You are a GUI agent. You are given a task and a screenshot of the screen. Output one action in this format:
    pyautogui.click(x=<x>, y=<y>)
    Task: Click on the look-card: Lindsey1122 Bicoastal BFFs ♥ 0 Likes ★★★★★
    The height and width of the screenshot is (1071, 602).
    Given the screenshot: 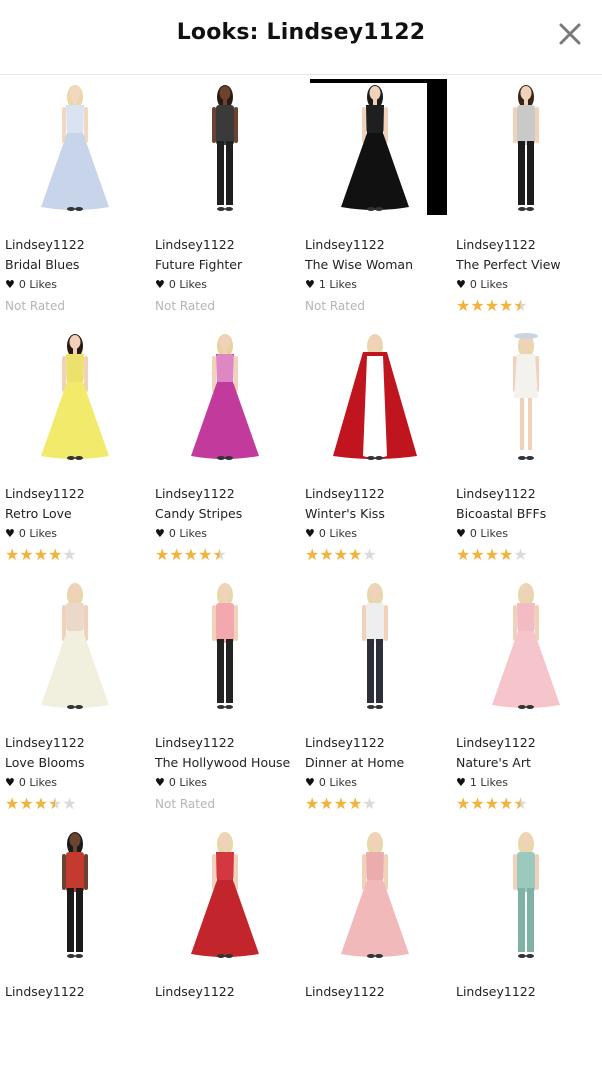 What is the action you would take?
    pyautogui.click(x=526, y=448)
    